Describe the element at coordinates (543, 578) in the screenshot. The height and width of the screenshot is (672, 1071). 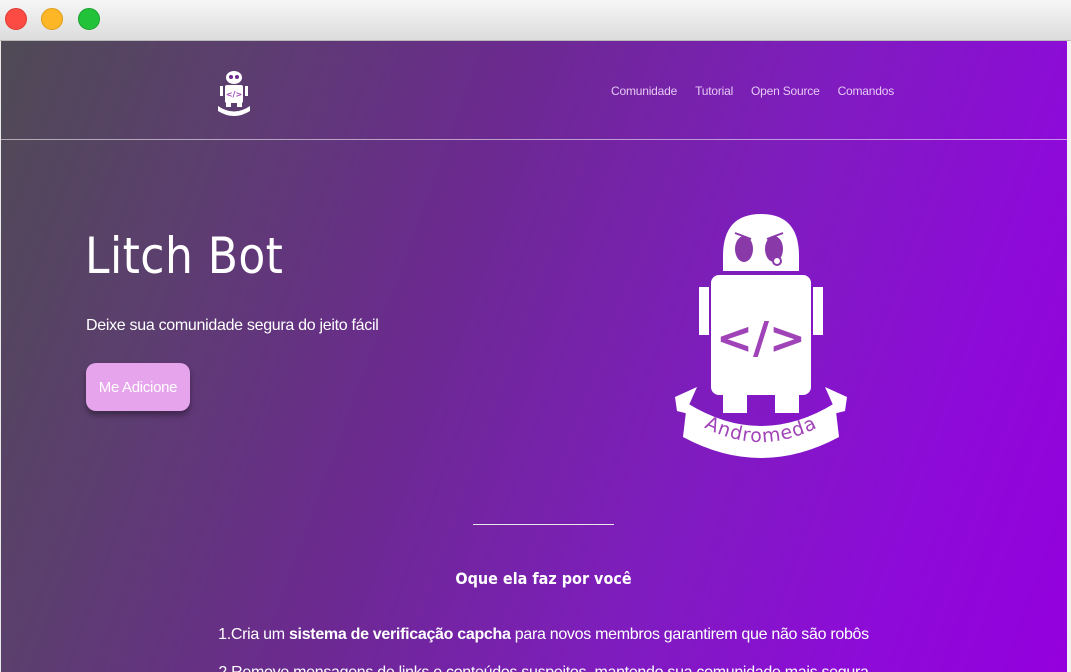
I see `features-title: Oque ela faz por você` at that location.